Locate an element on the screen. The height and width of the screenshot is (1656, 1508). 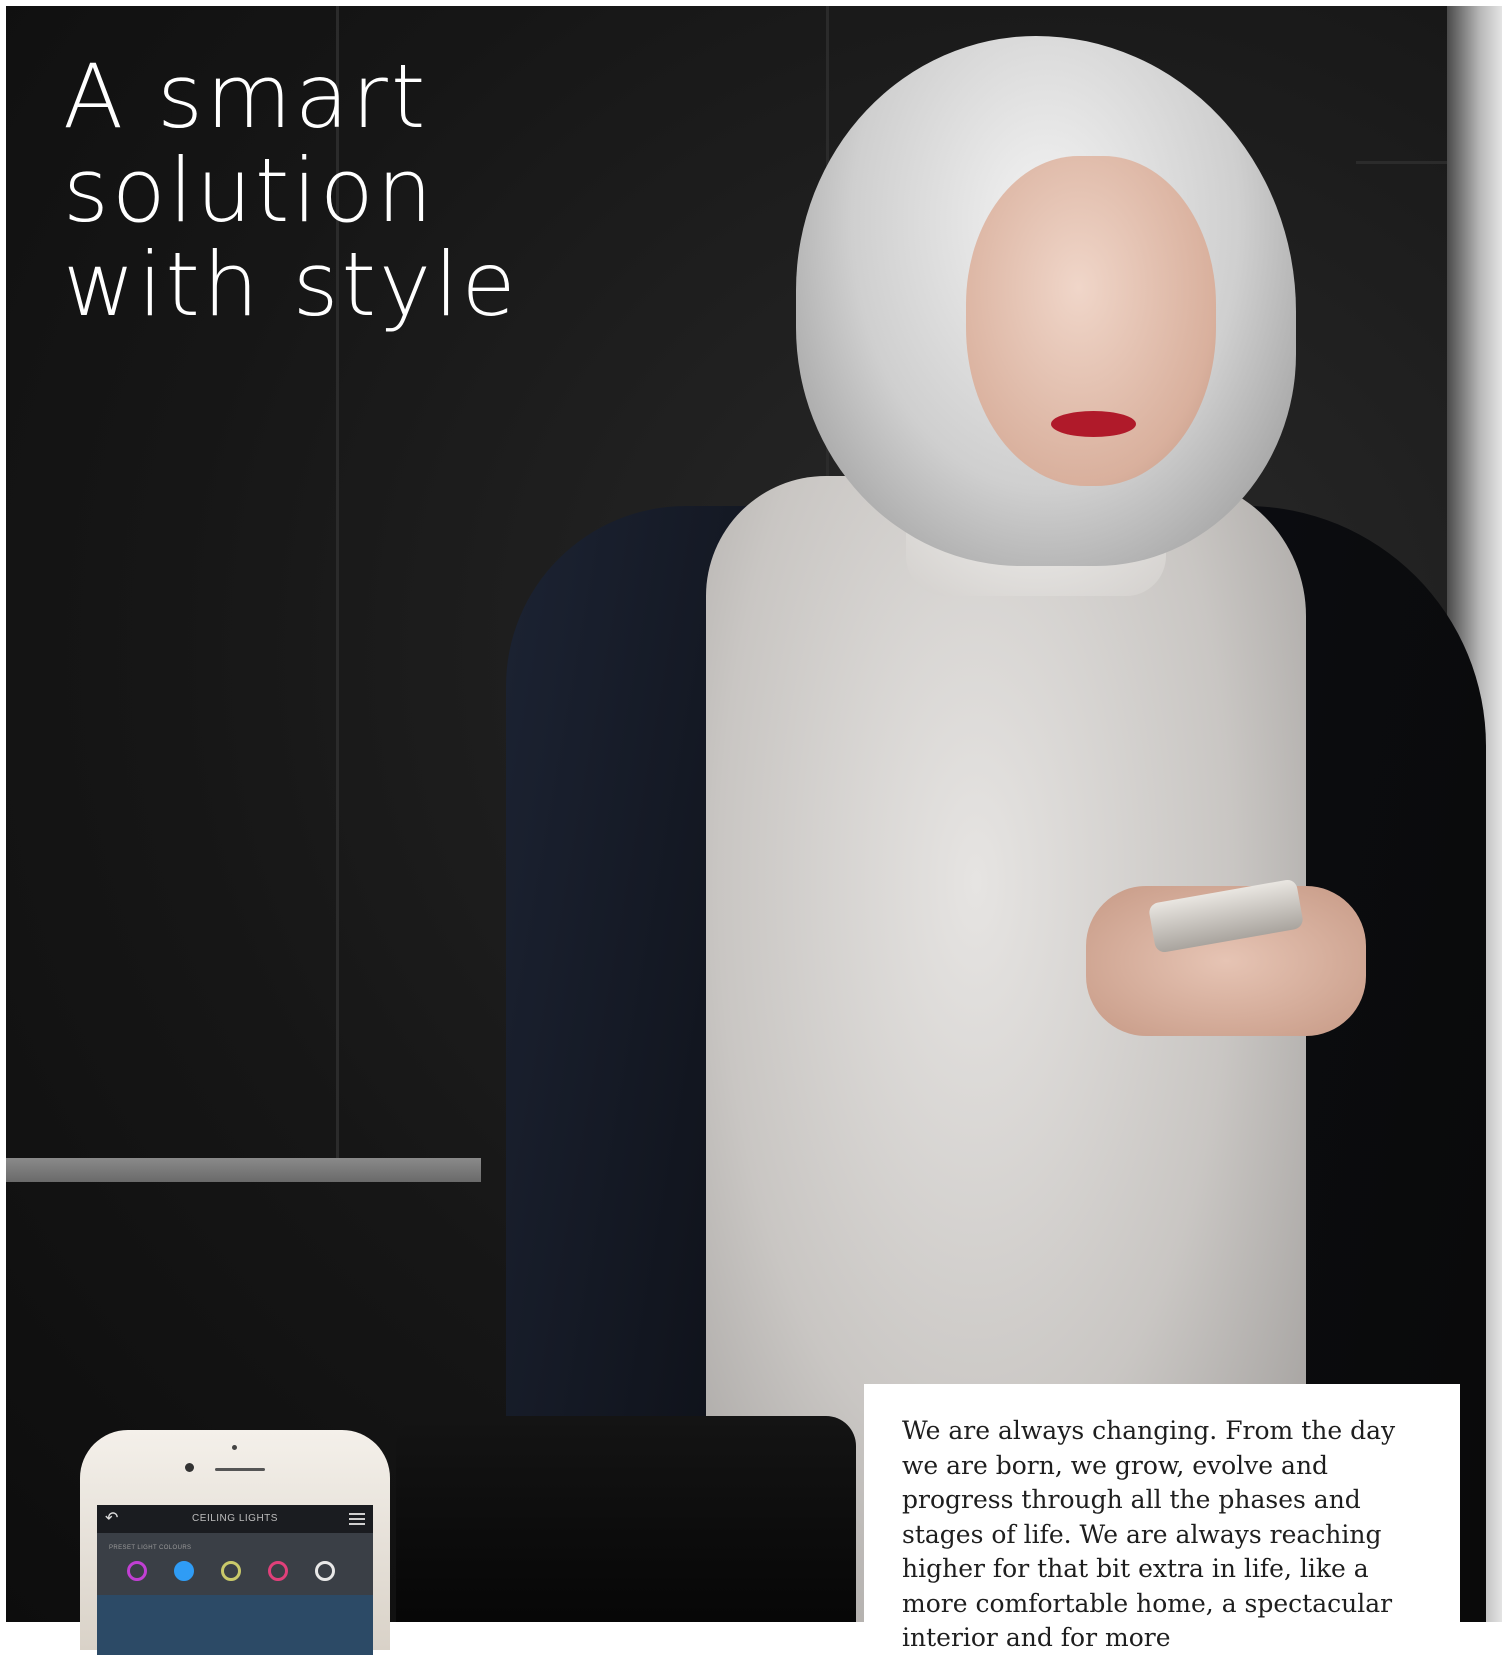
phone-earpiece is located at coordinates (240, 1469).